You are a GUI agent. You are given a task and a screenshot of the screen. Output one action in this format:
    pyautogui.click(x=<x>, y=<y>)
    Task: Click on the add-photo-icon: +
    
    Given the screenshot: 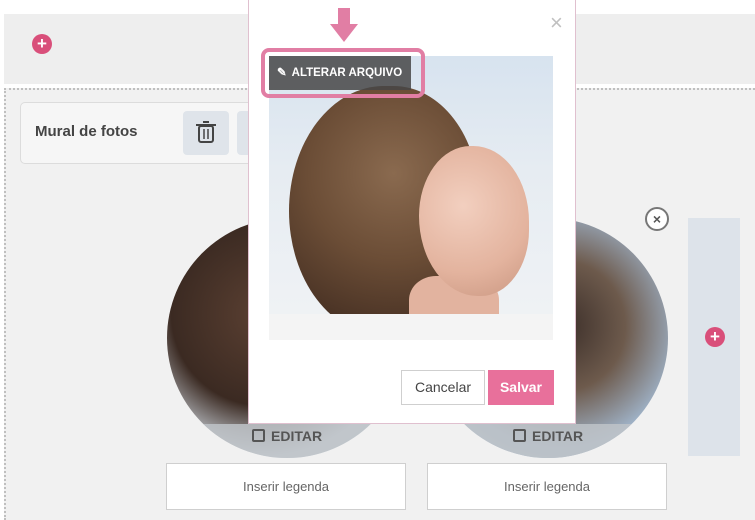 What is the action you would take?
    pyautogui.click(x=715, y=337)
    